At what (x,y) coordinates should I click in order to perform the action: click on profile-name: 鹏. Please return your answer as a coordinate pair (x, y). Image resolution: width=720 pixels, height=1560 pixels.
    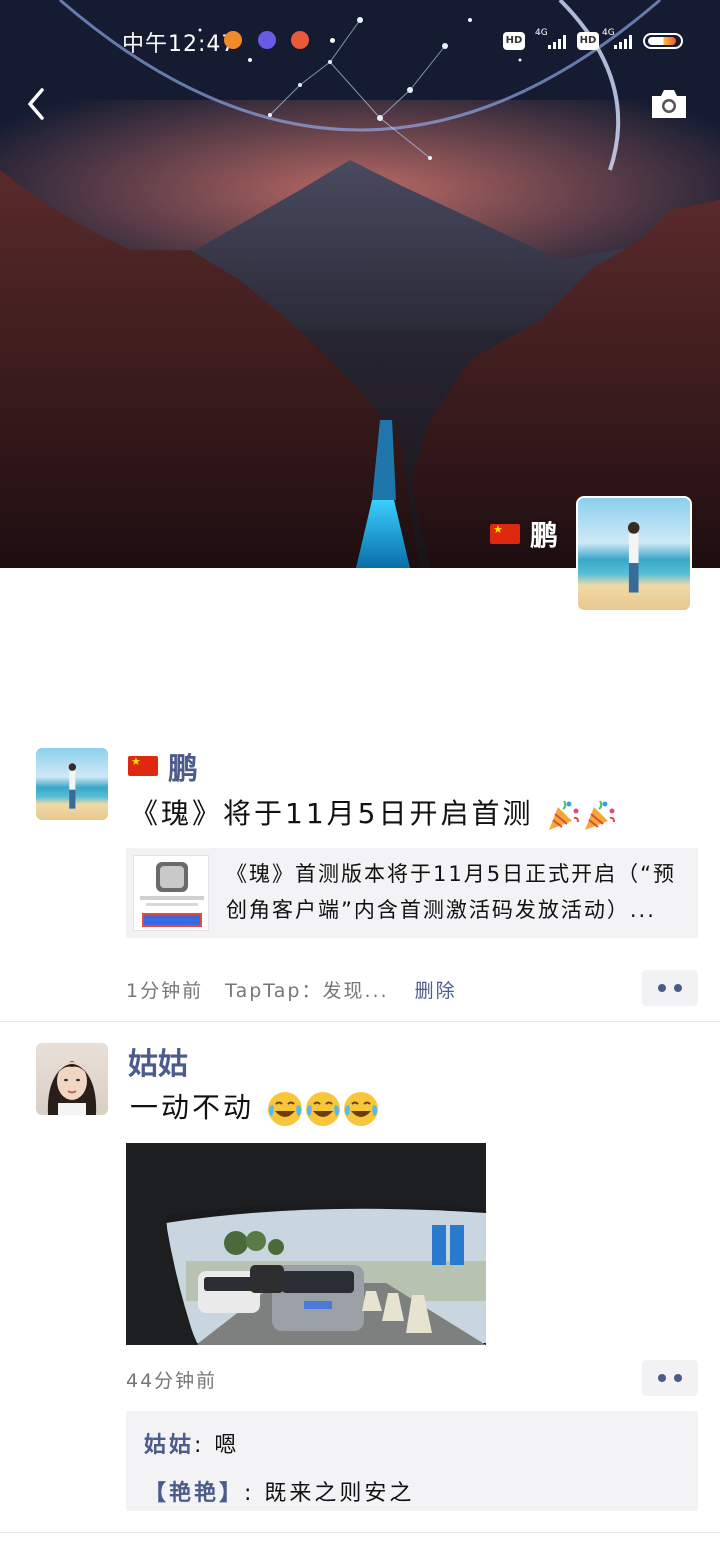
    Looking at the image, I should click on (524, 534).